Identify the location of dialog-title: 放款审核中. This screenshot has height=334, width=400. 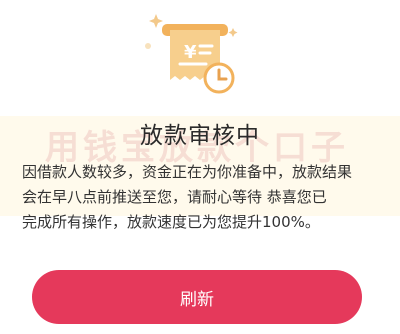
(200, 136).